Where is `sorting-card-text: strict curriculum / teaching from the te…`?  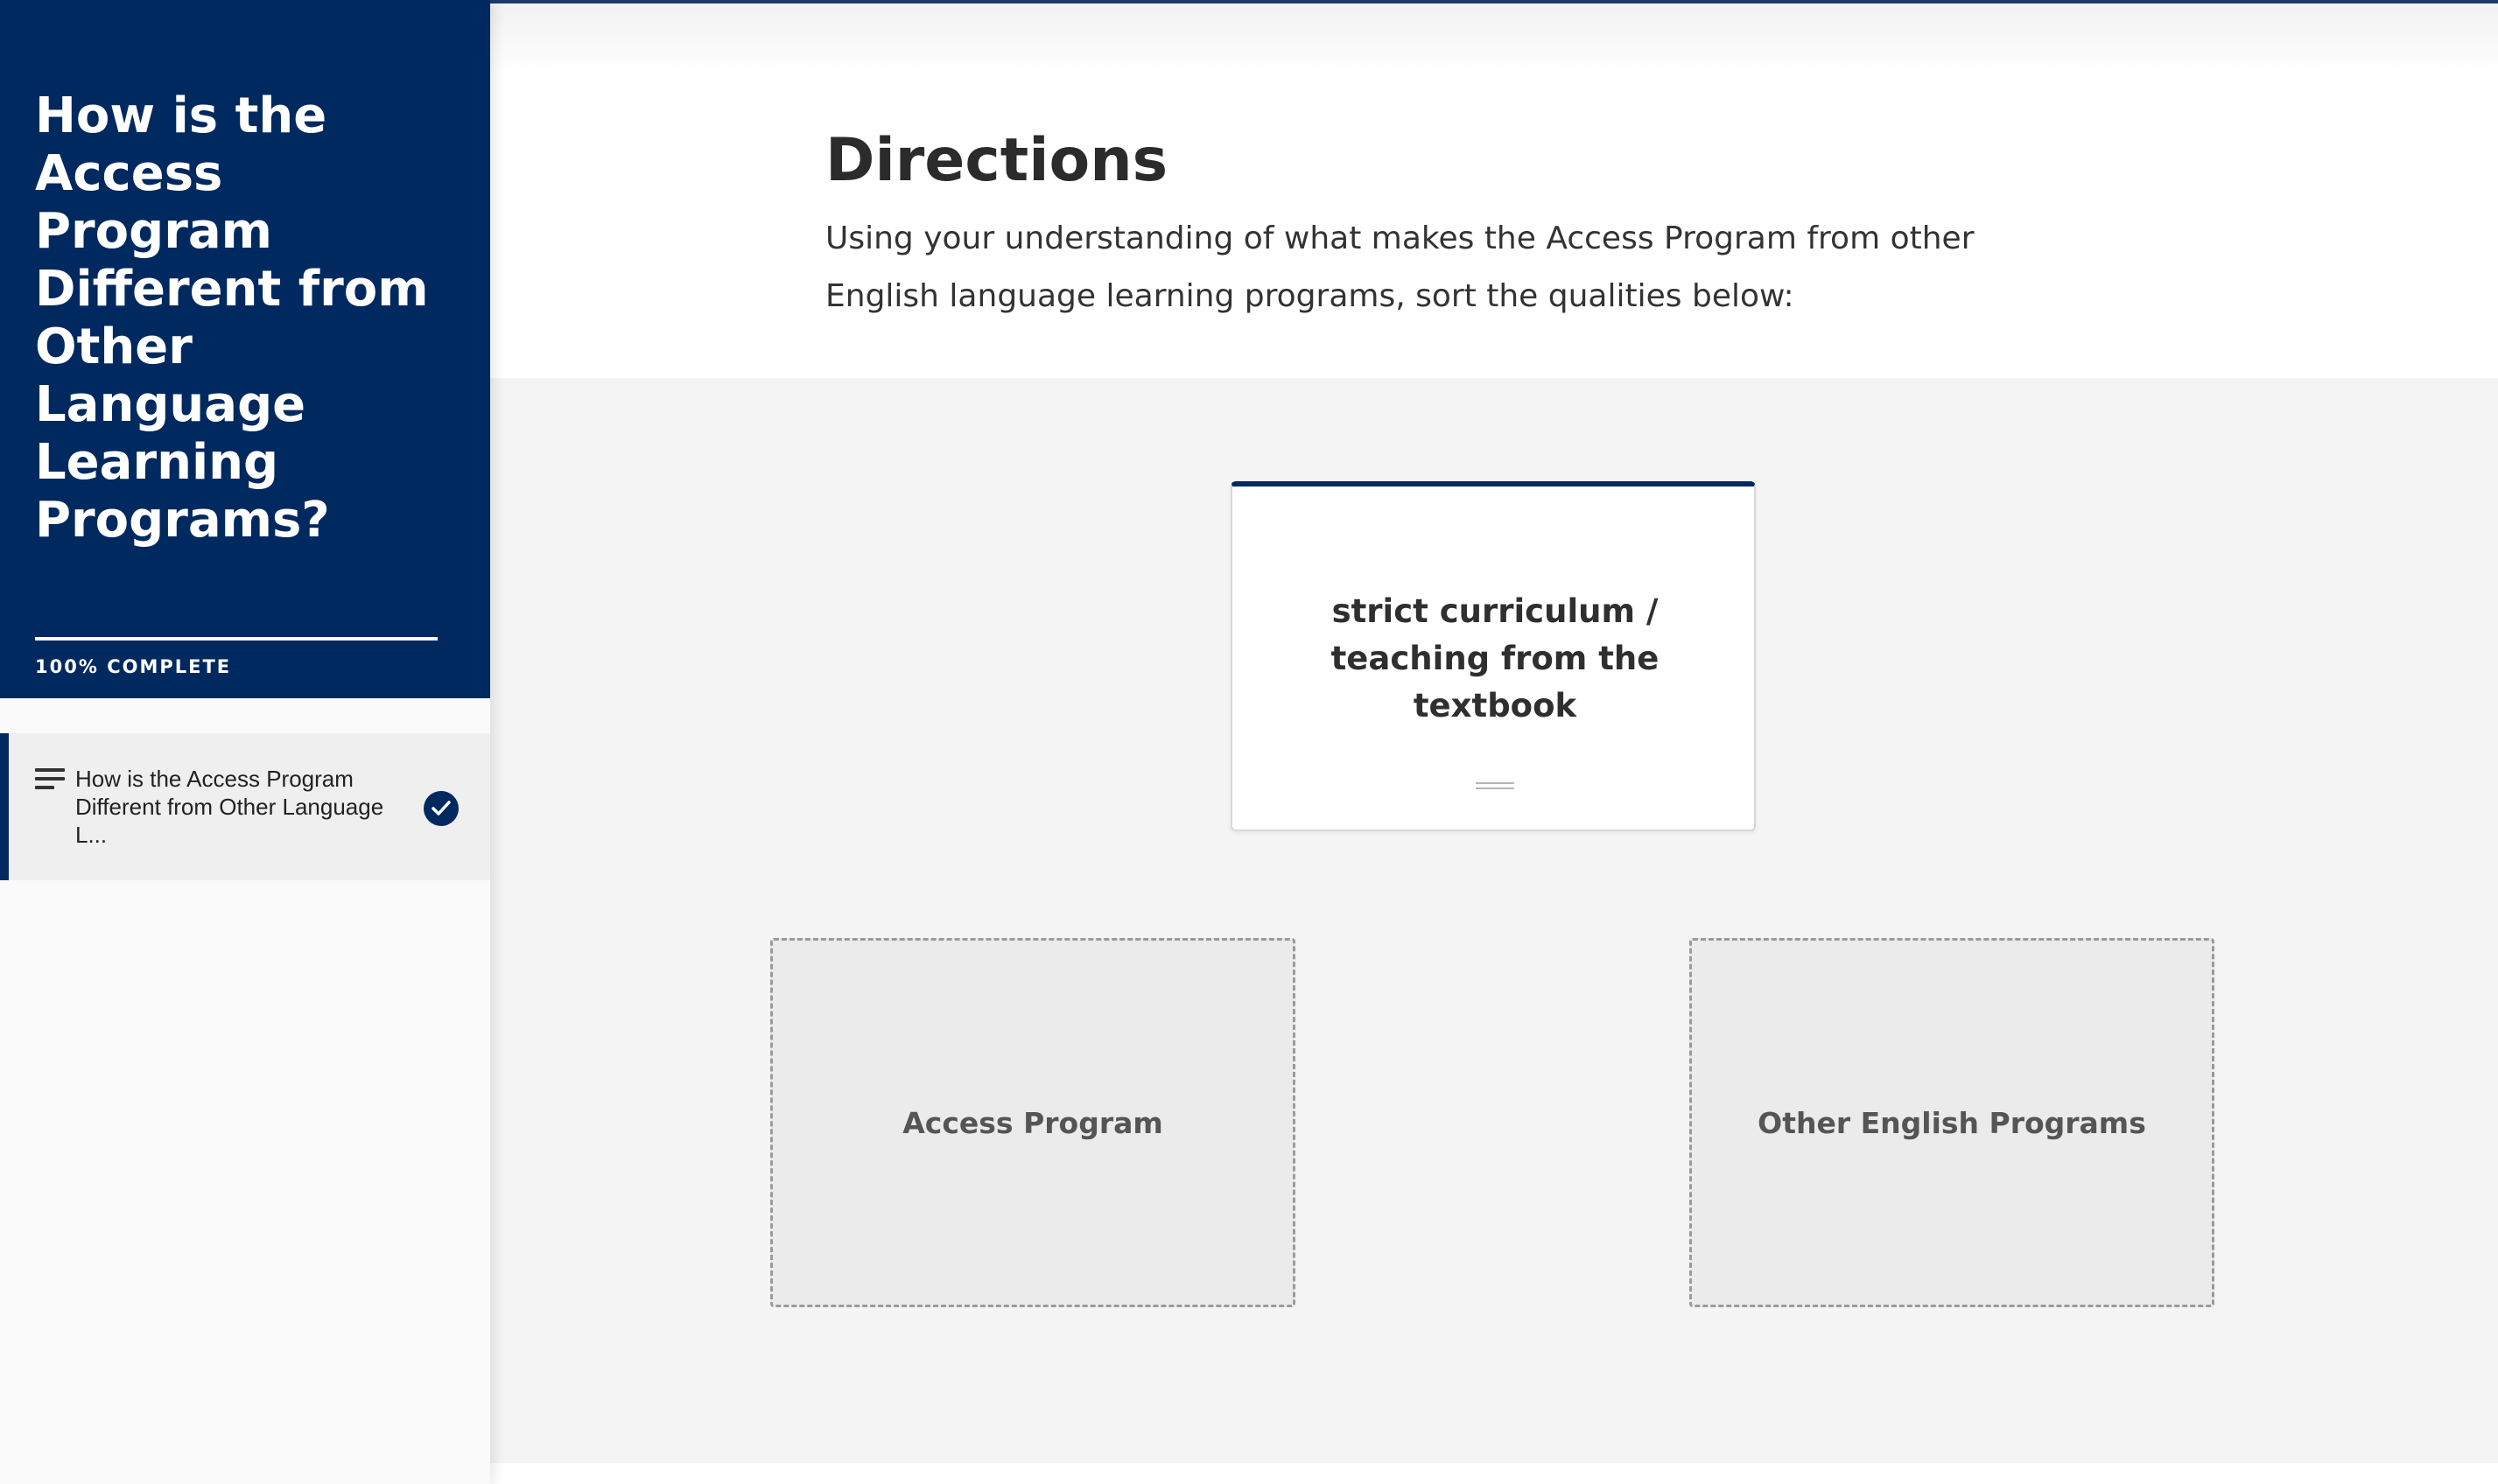 sorting-card-text: strict curriculum / teaching from the te… is located at coordinates (1494, 658).